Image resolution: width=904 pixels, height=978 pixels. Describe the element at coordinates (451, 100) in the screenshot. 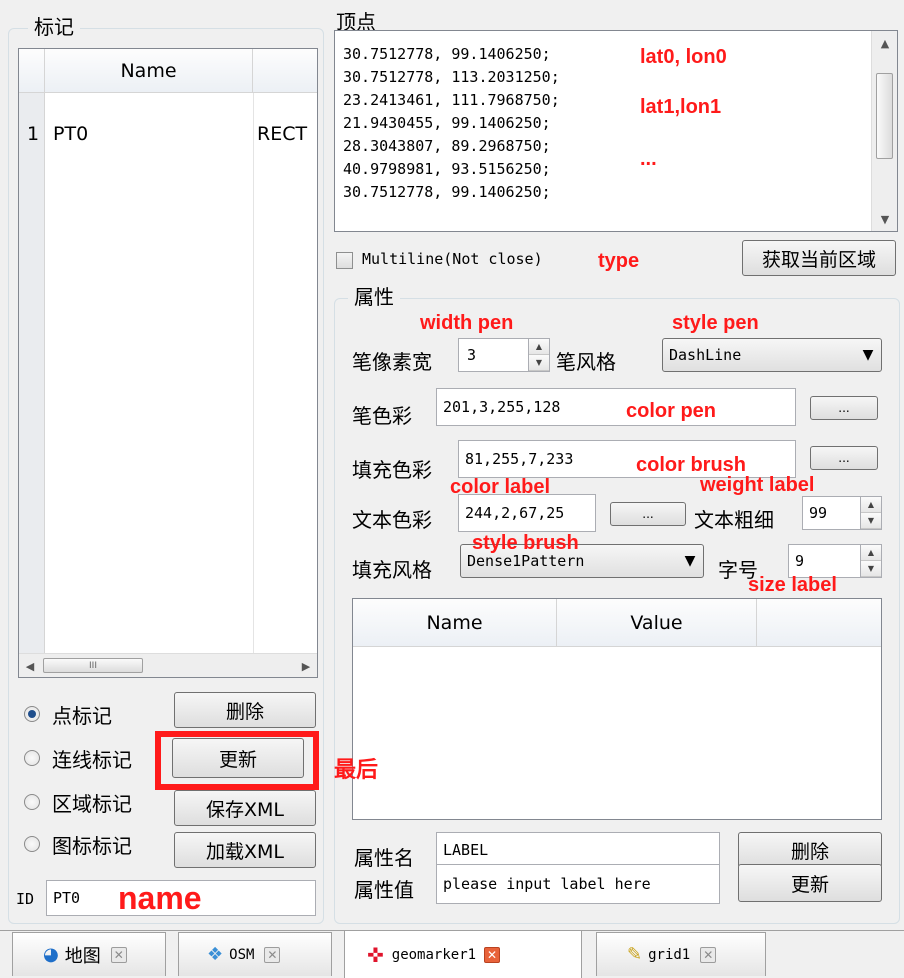

I see `vertex-line: 23.2413461, 111.7968750;` at that location.